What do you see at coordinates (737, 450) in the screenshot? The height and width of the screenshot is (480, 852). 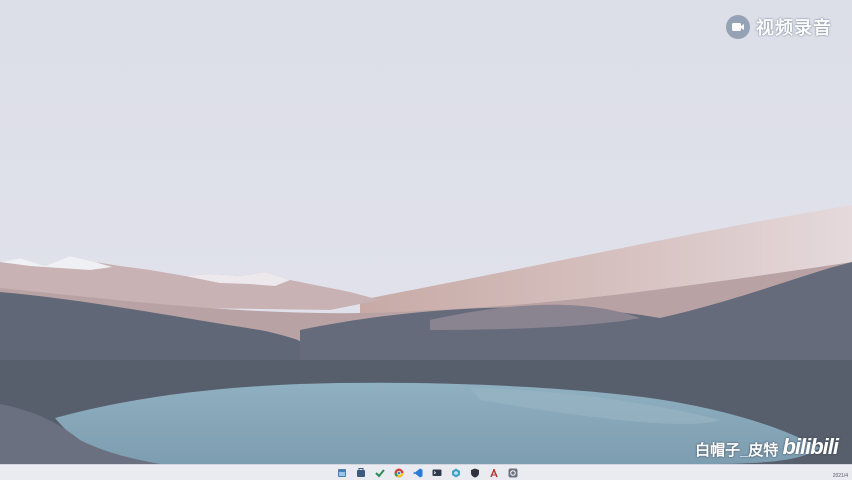 I see `uploader-name: 白帽子_皮特` at bounding box center [737, 450].